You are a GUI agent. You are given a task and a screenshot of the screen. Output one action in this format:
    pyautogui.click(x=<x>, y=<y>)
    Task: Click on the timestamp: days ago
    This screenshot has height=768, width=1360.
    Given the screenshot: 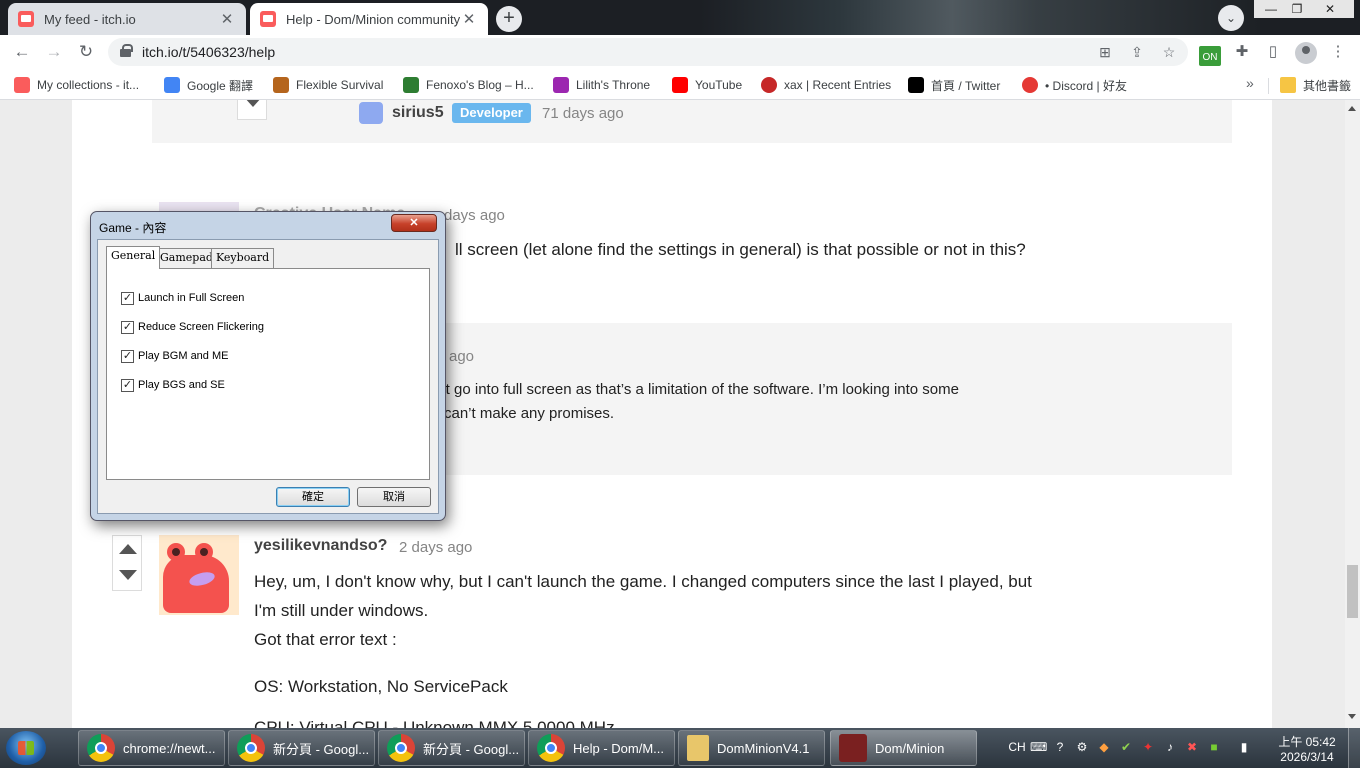 What is the action you would take?
    pyautogui.click(x=474, y=215)
    